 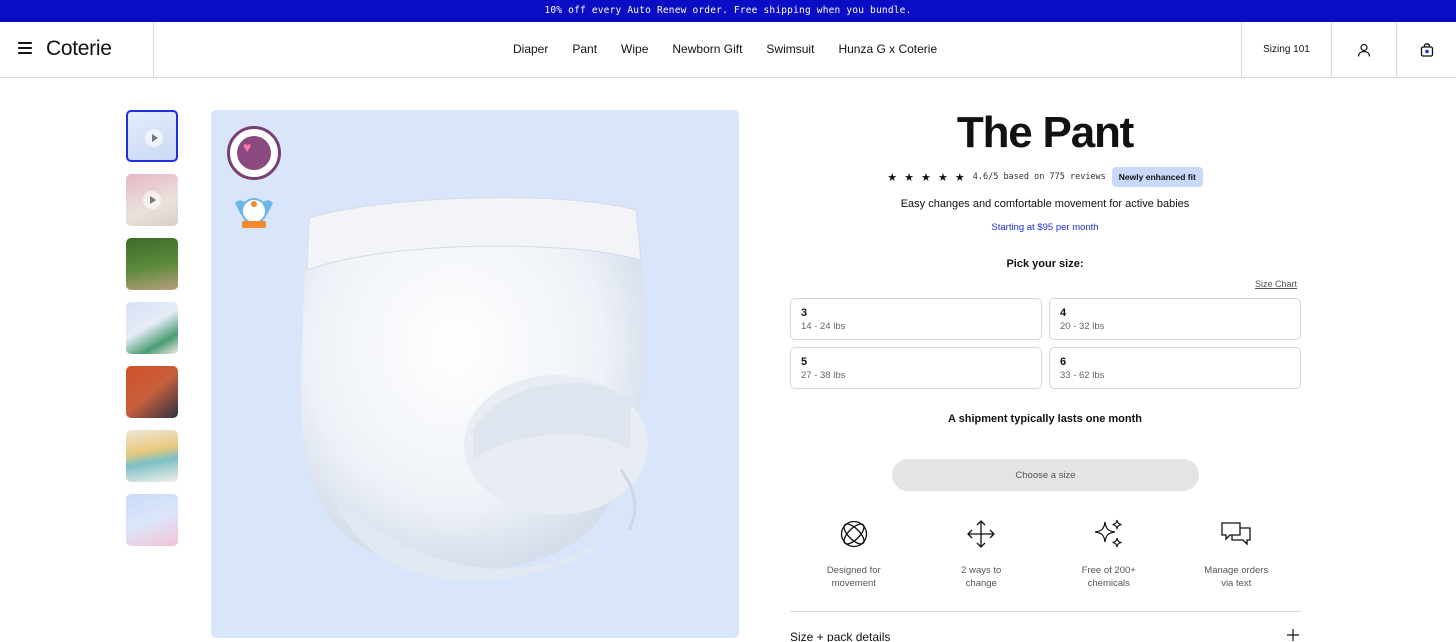 I want to click on shopping-bag-icon, so click(x=1426, y=49).